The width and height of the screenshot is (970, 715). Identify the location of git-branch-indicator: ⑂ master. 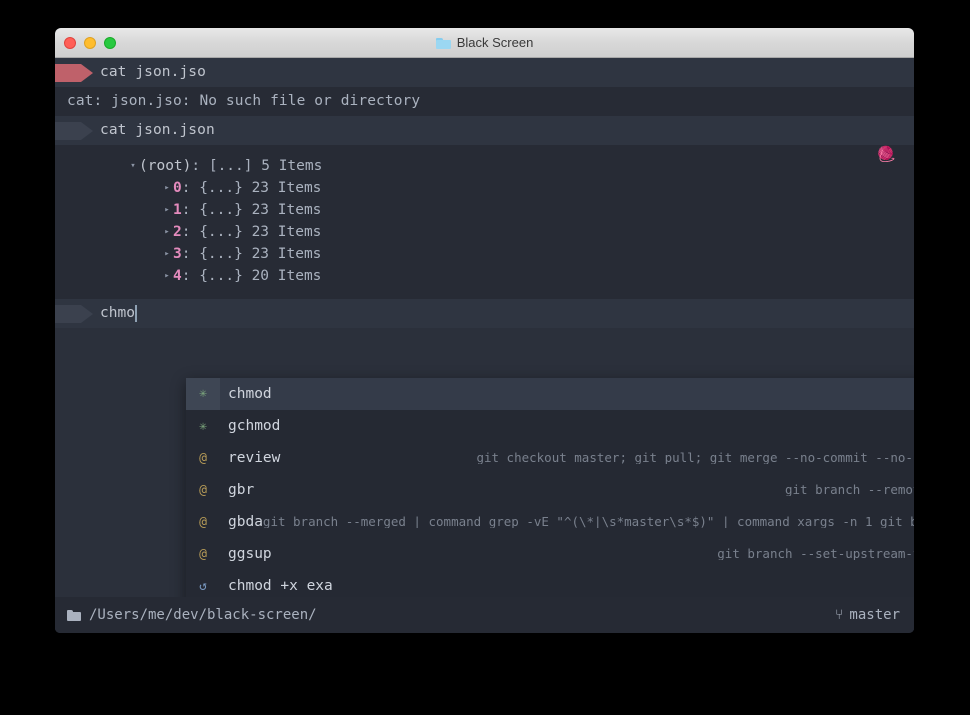
(867, 615).